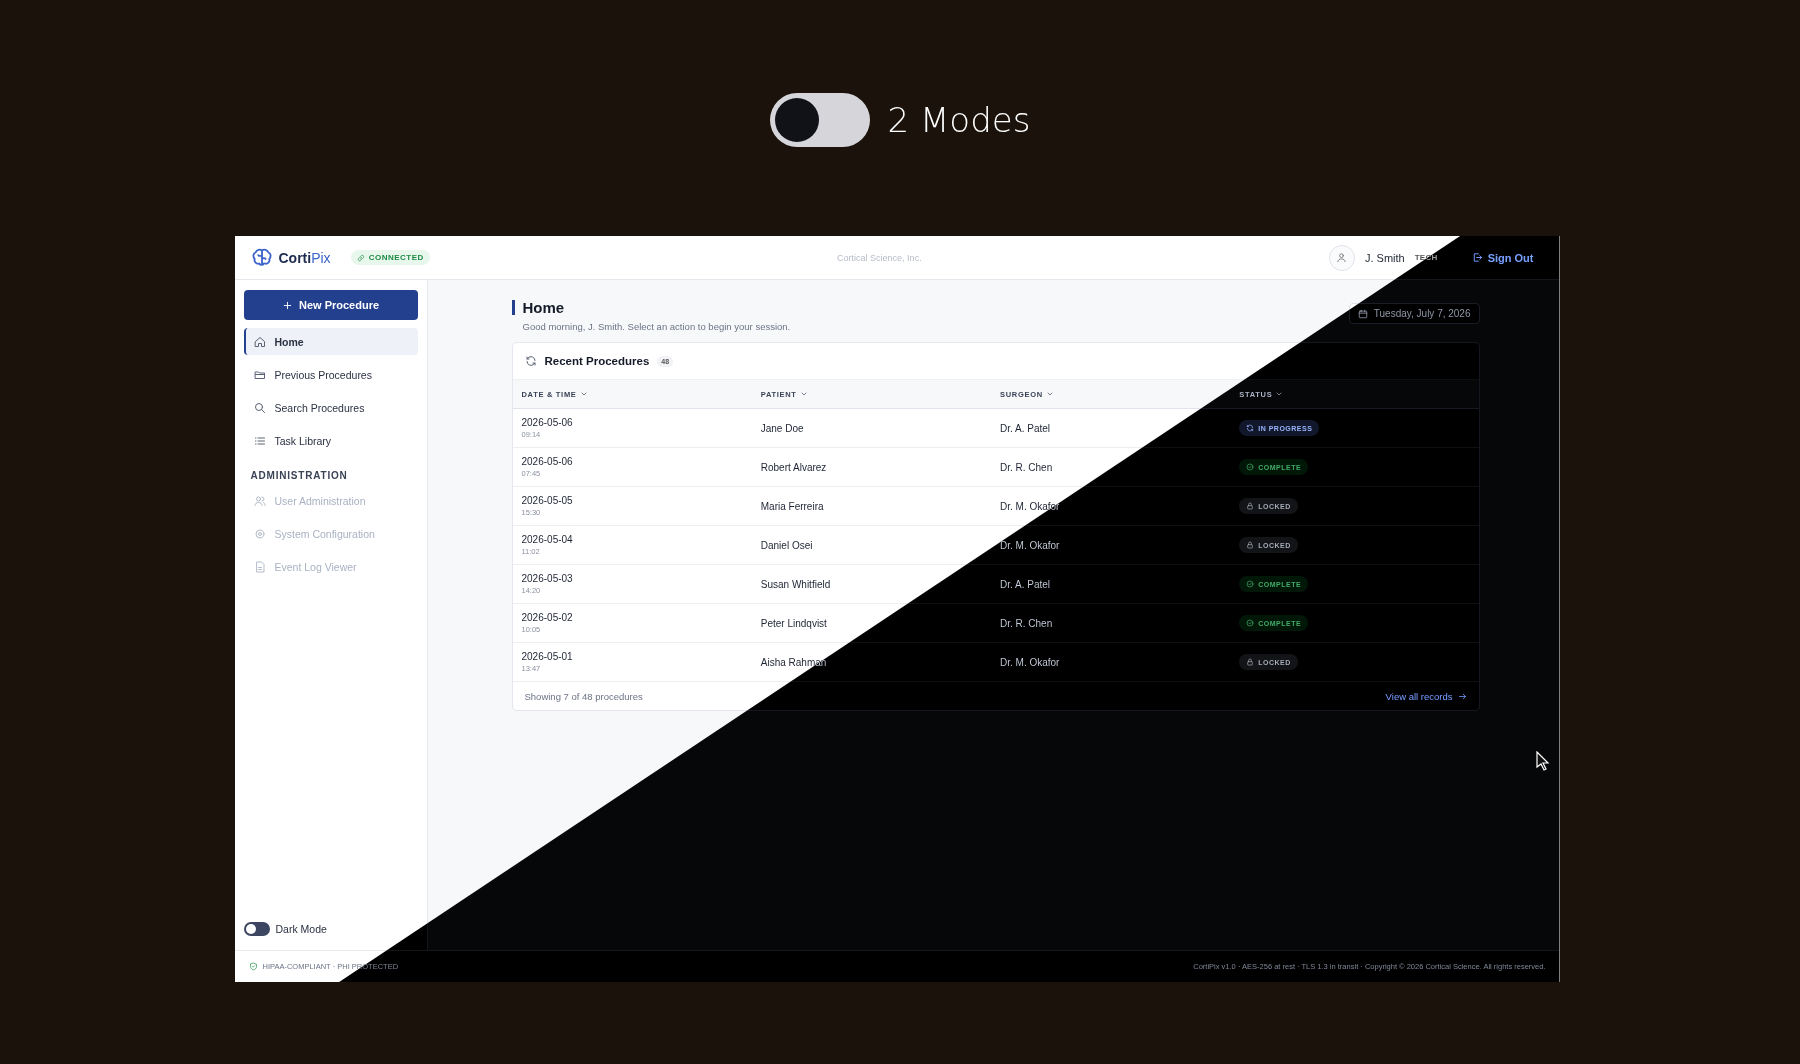 This screenshot has height=1064, width=1800. I want to click on link-icon, so click(360, 257).